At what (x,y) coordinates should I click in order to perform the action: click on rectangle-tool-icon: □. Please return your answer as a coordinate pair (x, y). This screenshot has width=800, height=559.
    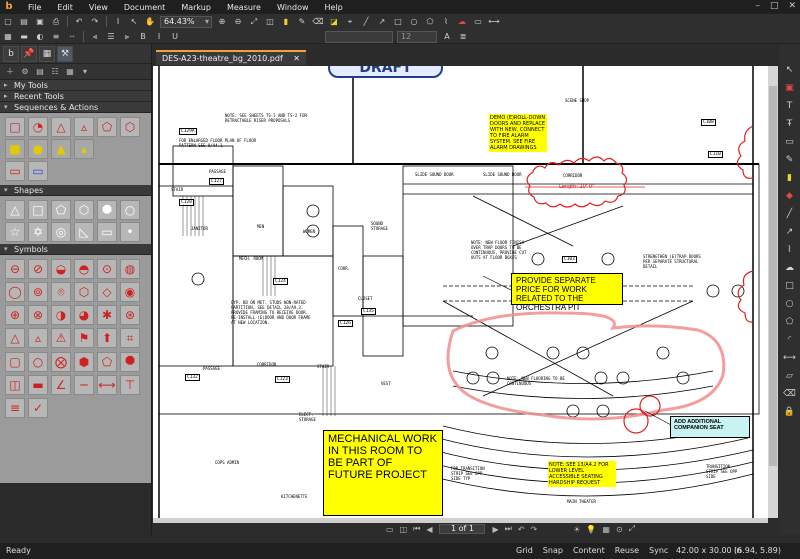
    Looking at the image, I should click on (790, 286).